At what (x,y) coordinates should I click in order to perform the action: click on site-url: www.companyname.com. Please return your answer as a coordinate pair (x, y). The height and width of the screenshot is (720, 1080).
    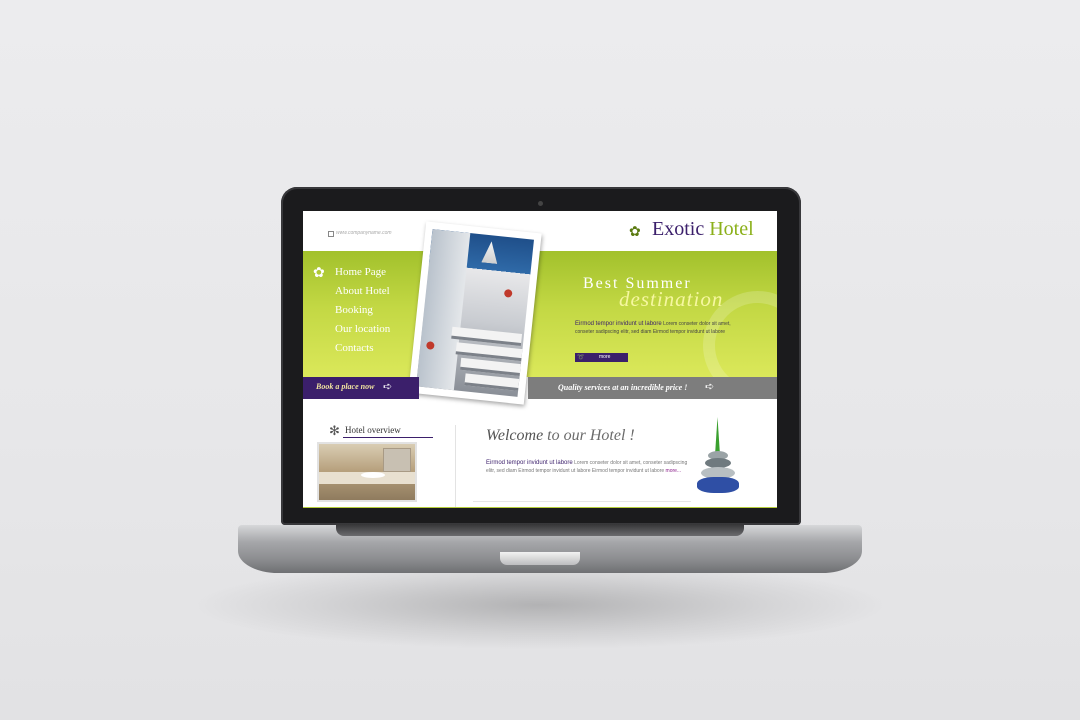
    Looking at the image, I should click on (364, 233).